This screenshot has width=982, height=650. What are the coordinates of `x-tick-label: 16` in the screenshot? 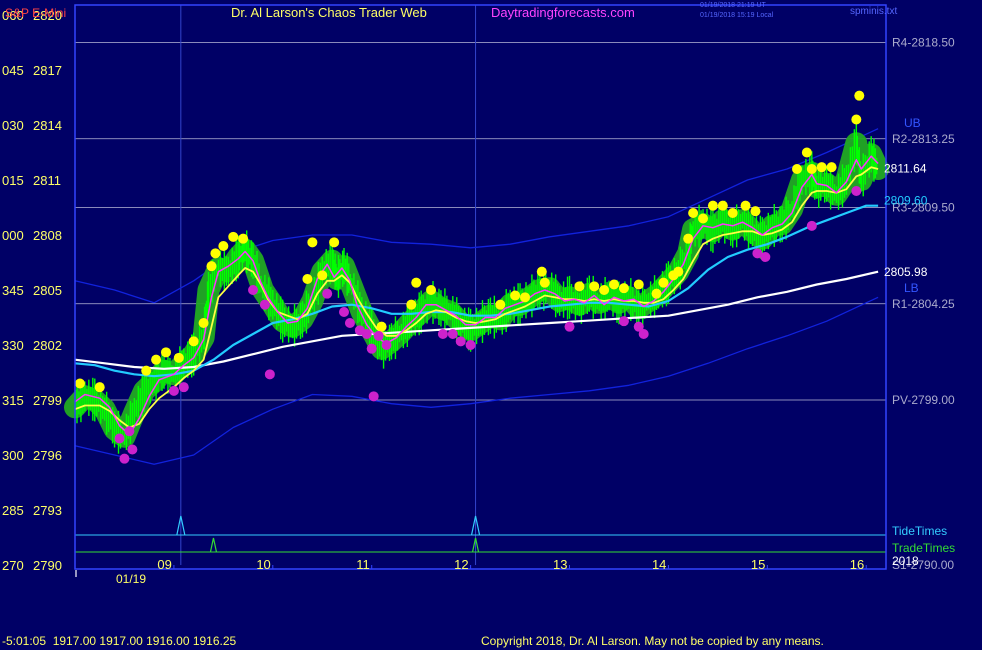 It's located at (857, 564).